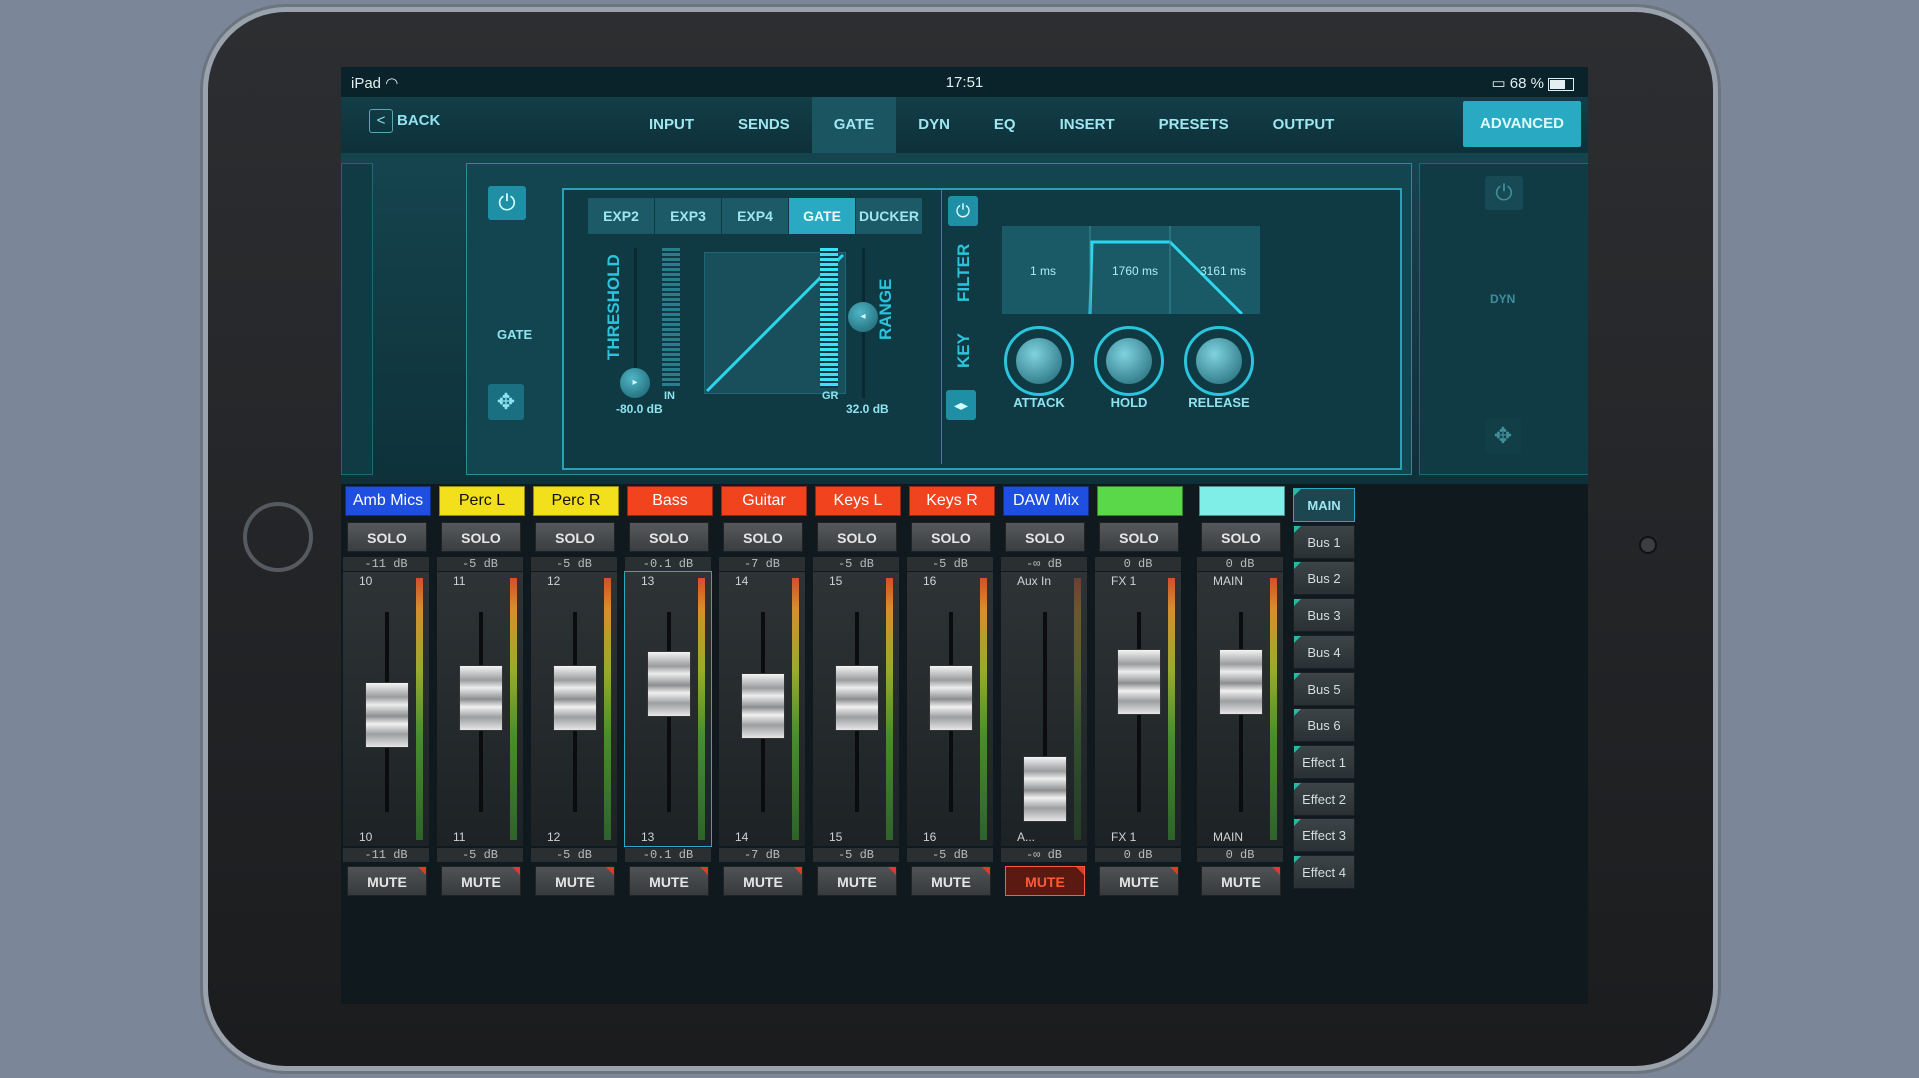 The width and height of the screenshot is (1919, 1078). What do you see at coordinates (1129, 402) in the screenshot?
I see `hold-label: HOLD` at bounding box center [1129, 402].